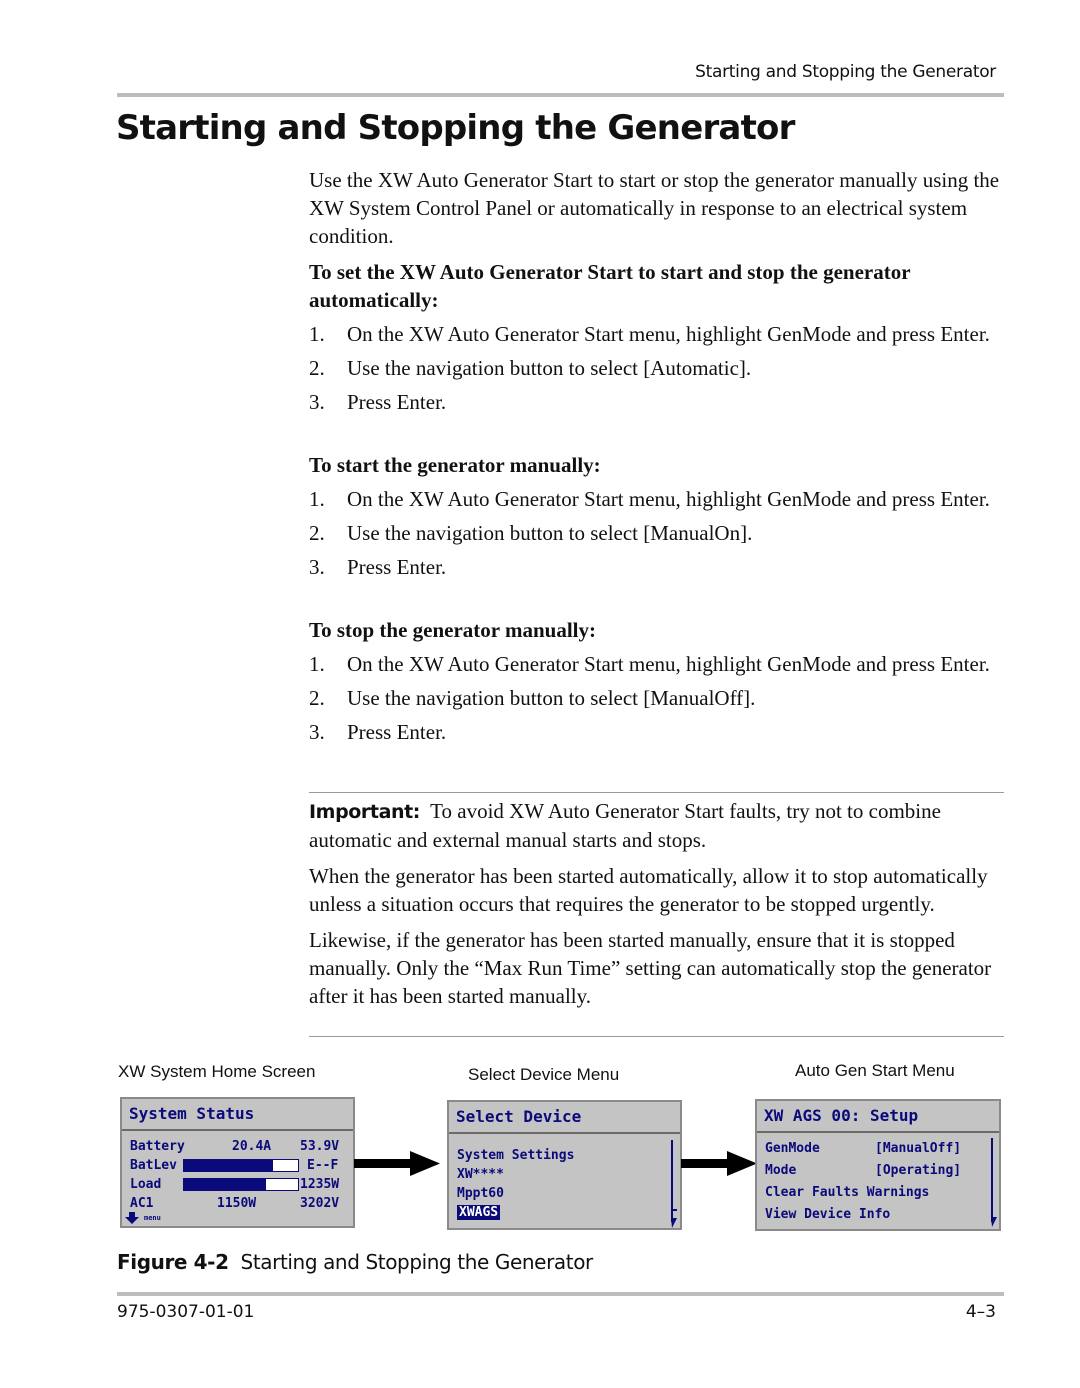 The image size is (1080, 1388). I want to click on device-item: Mppt60, so click(480, 1194).